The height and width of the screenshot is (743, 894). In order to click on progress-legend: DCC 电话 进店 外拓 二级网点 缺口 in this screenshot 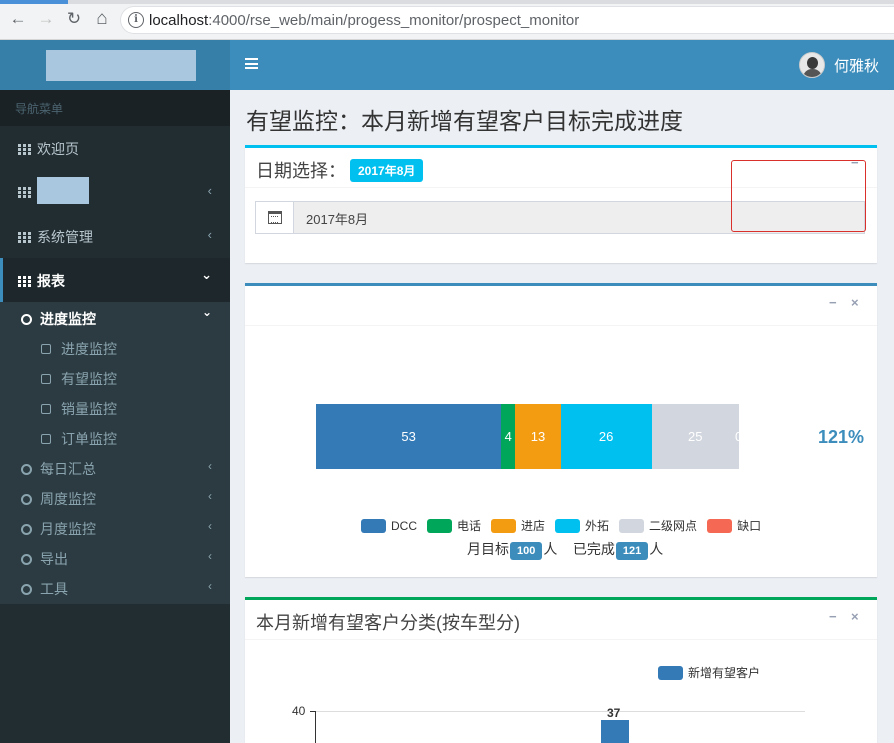, I will do `click(566, 525)`.